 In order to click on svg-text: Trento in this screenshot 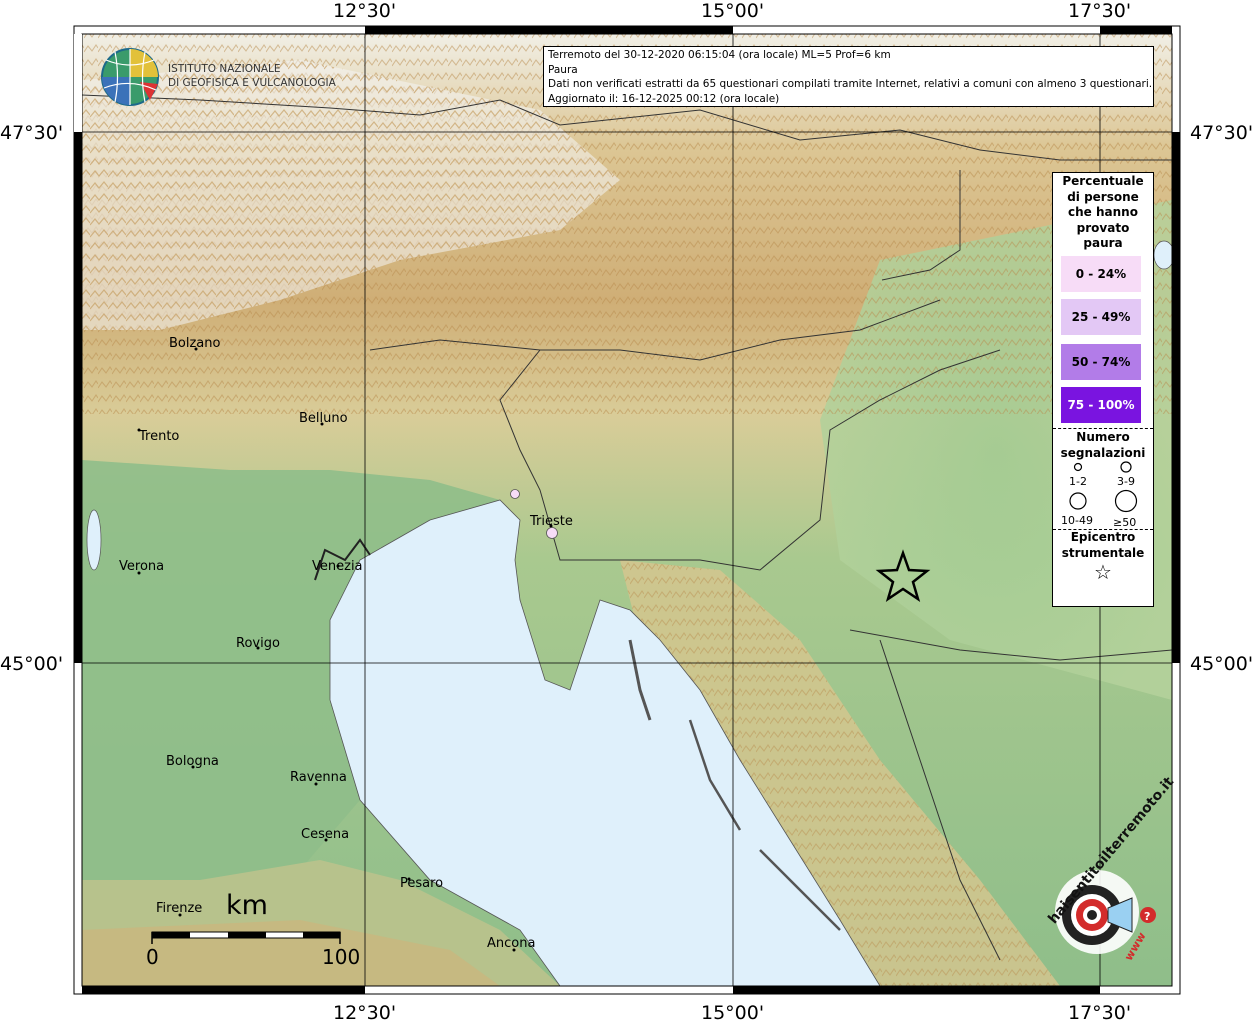, I will do `click(158, 436)`.